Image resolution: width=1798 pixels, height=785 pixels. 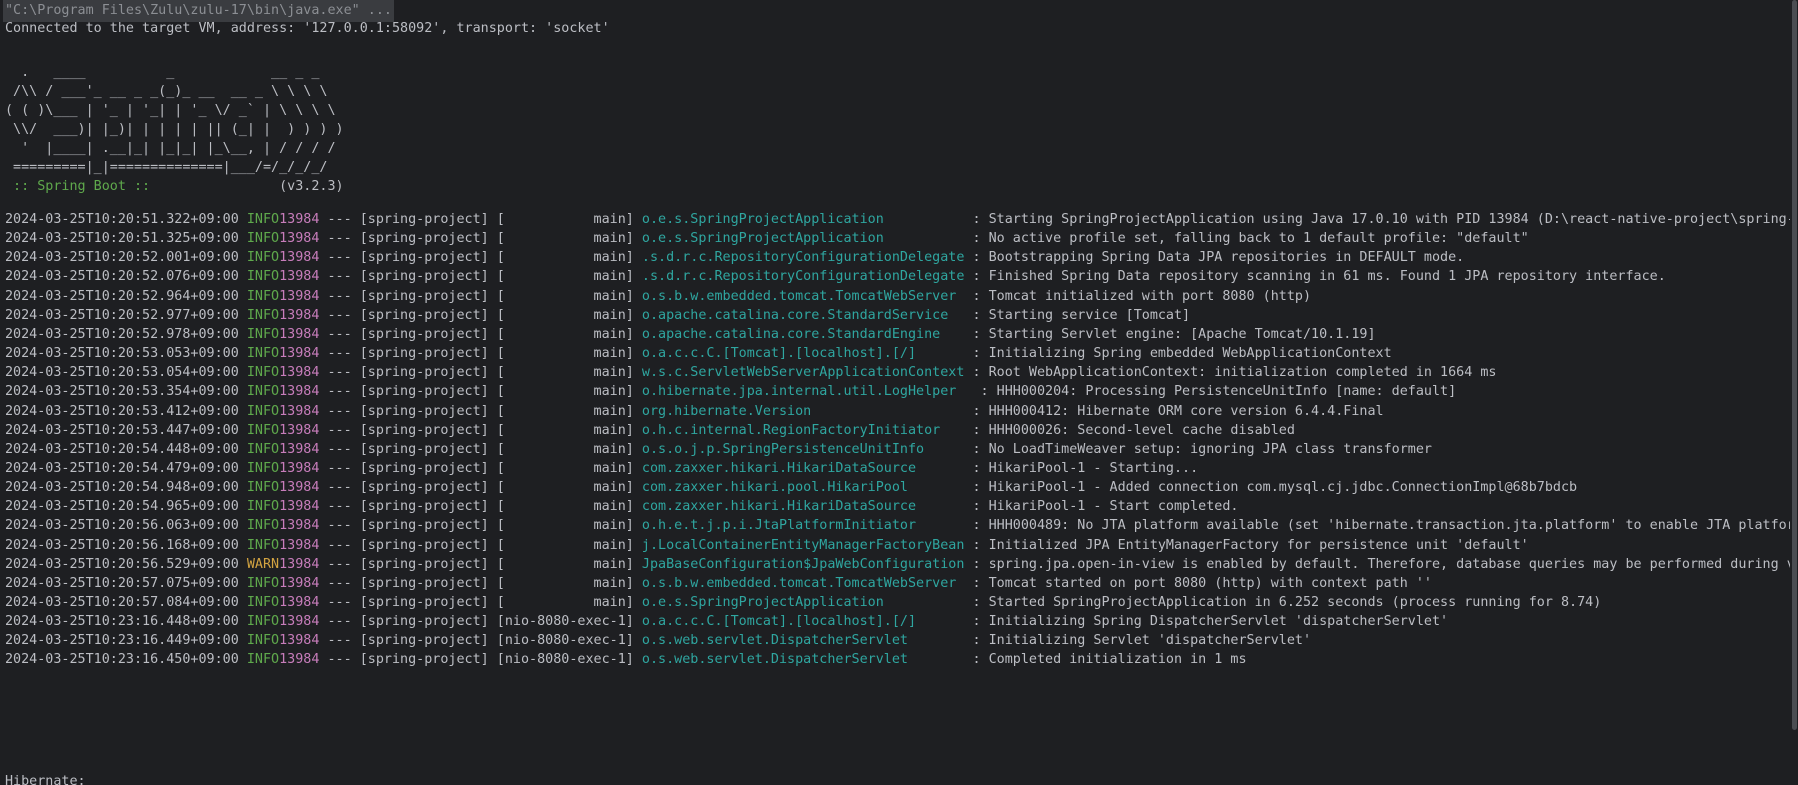 I want to click on scrollbar-thumb, so click(x=1794, y=365).